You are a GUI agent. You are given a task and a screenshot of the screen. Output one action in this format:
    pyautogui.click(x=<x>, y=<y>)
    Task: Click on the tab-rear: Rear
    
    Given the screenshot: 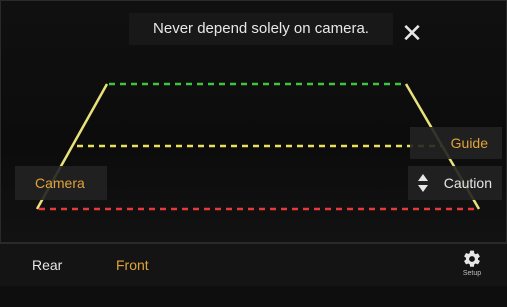 What is the action you would take?
    pyautogui.click(x=47, y=265)
    